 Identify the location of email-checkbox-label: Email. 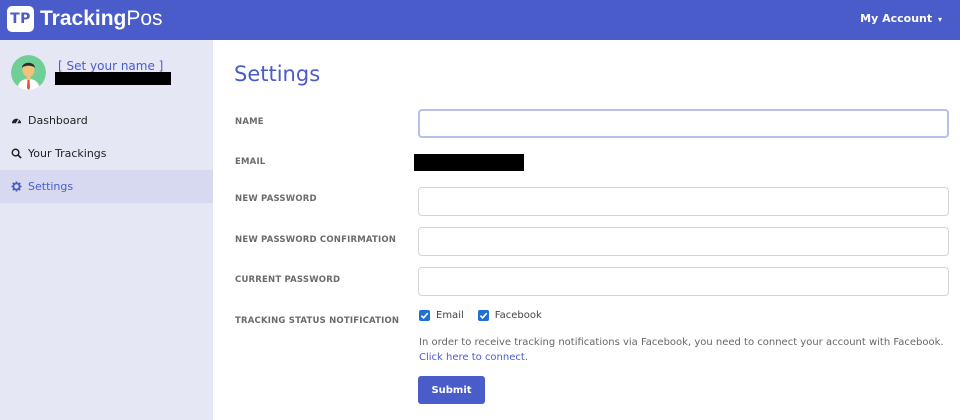
(450, 315).